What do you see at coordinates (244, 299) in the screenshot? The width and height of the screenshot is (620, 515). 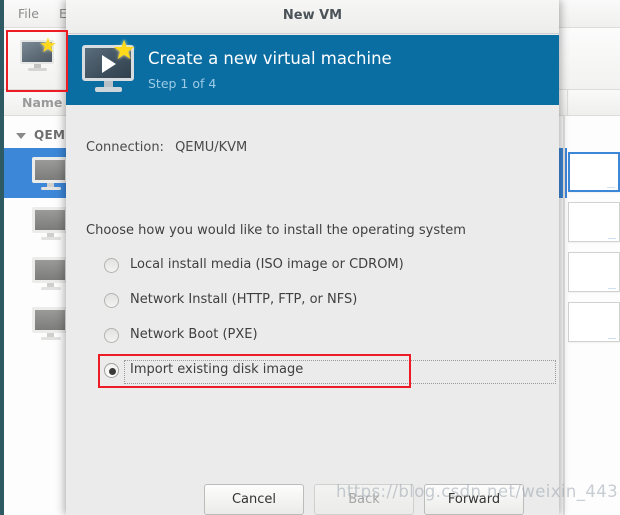 I see `radio-label: Network Install (HTTP, FTP, or NFS)` at bounding box center [244, 299].